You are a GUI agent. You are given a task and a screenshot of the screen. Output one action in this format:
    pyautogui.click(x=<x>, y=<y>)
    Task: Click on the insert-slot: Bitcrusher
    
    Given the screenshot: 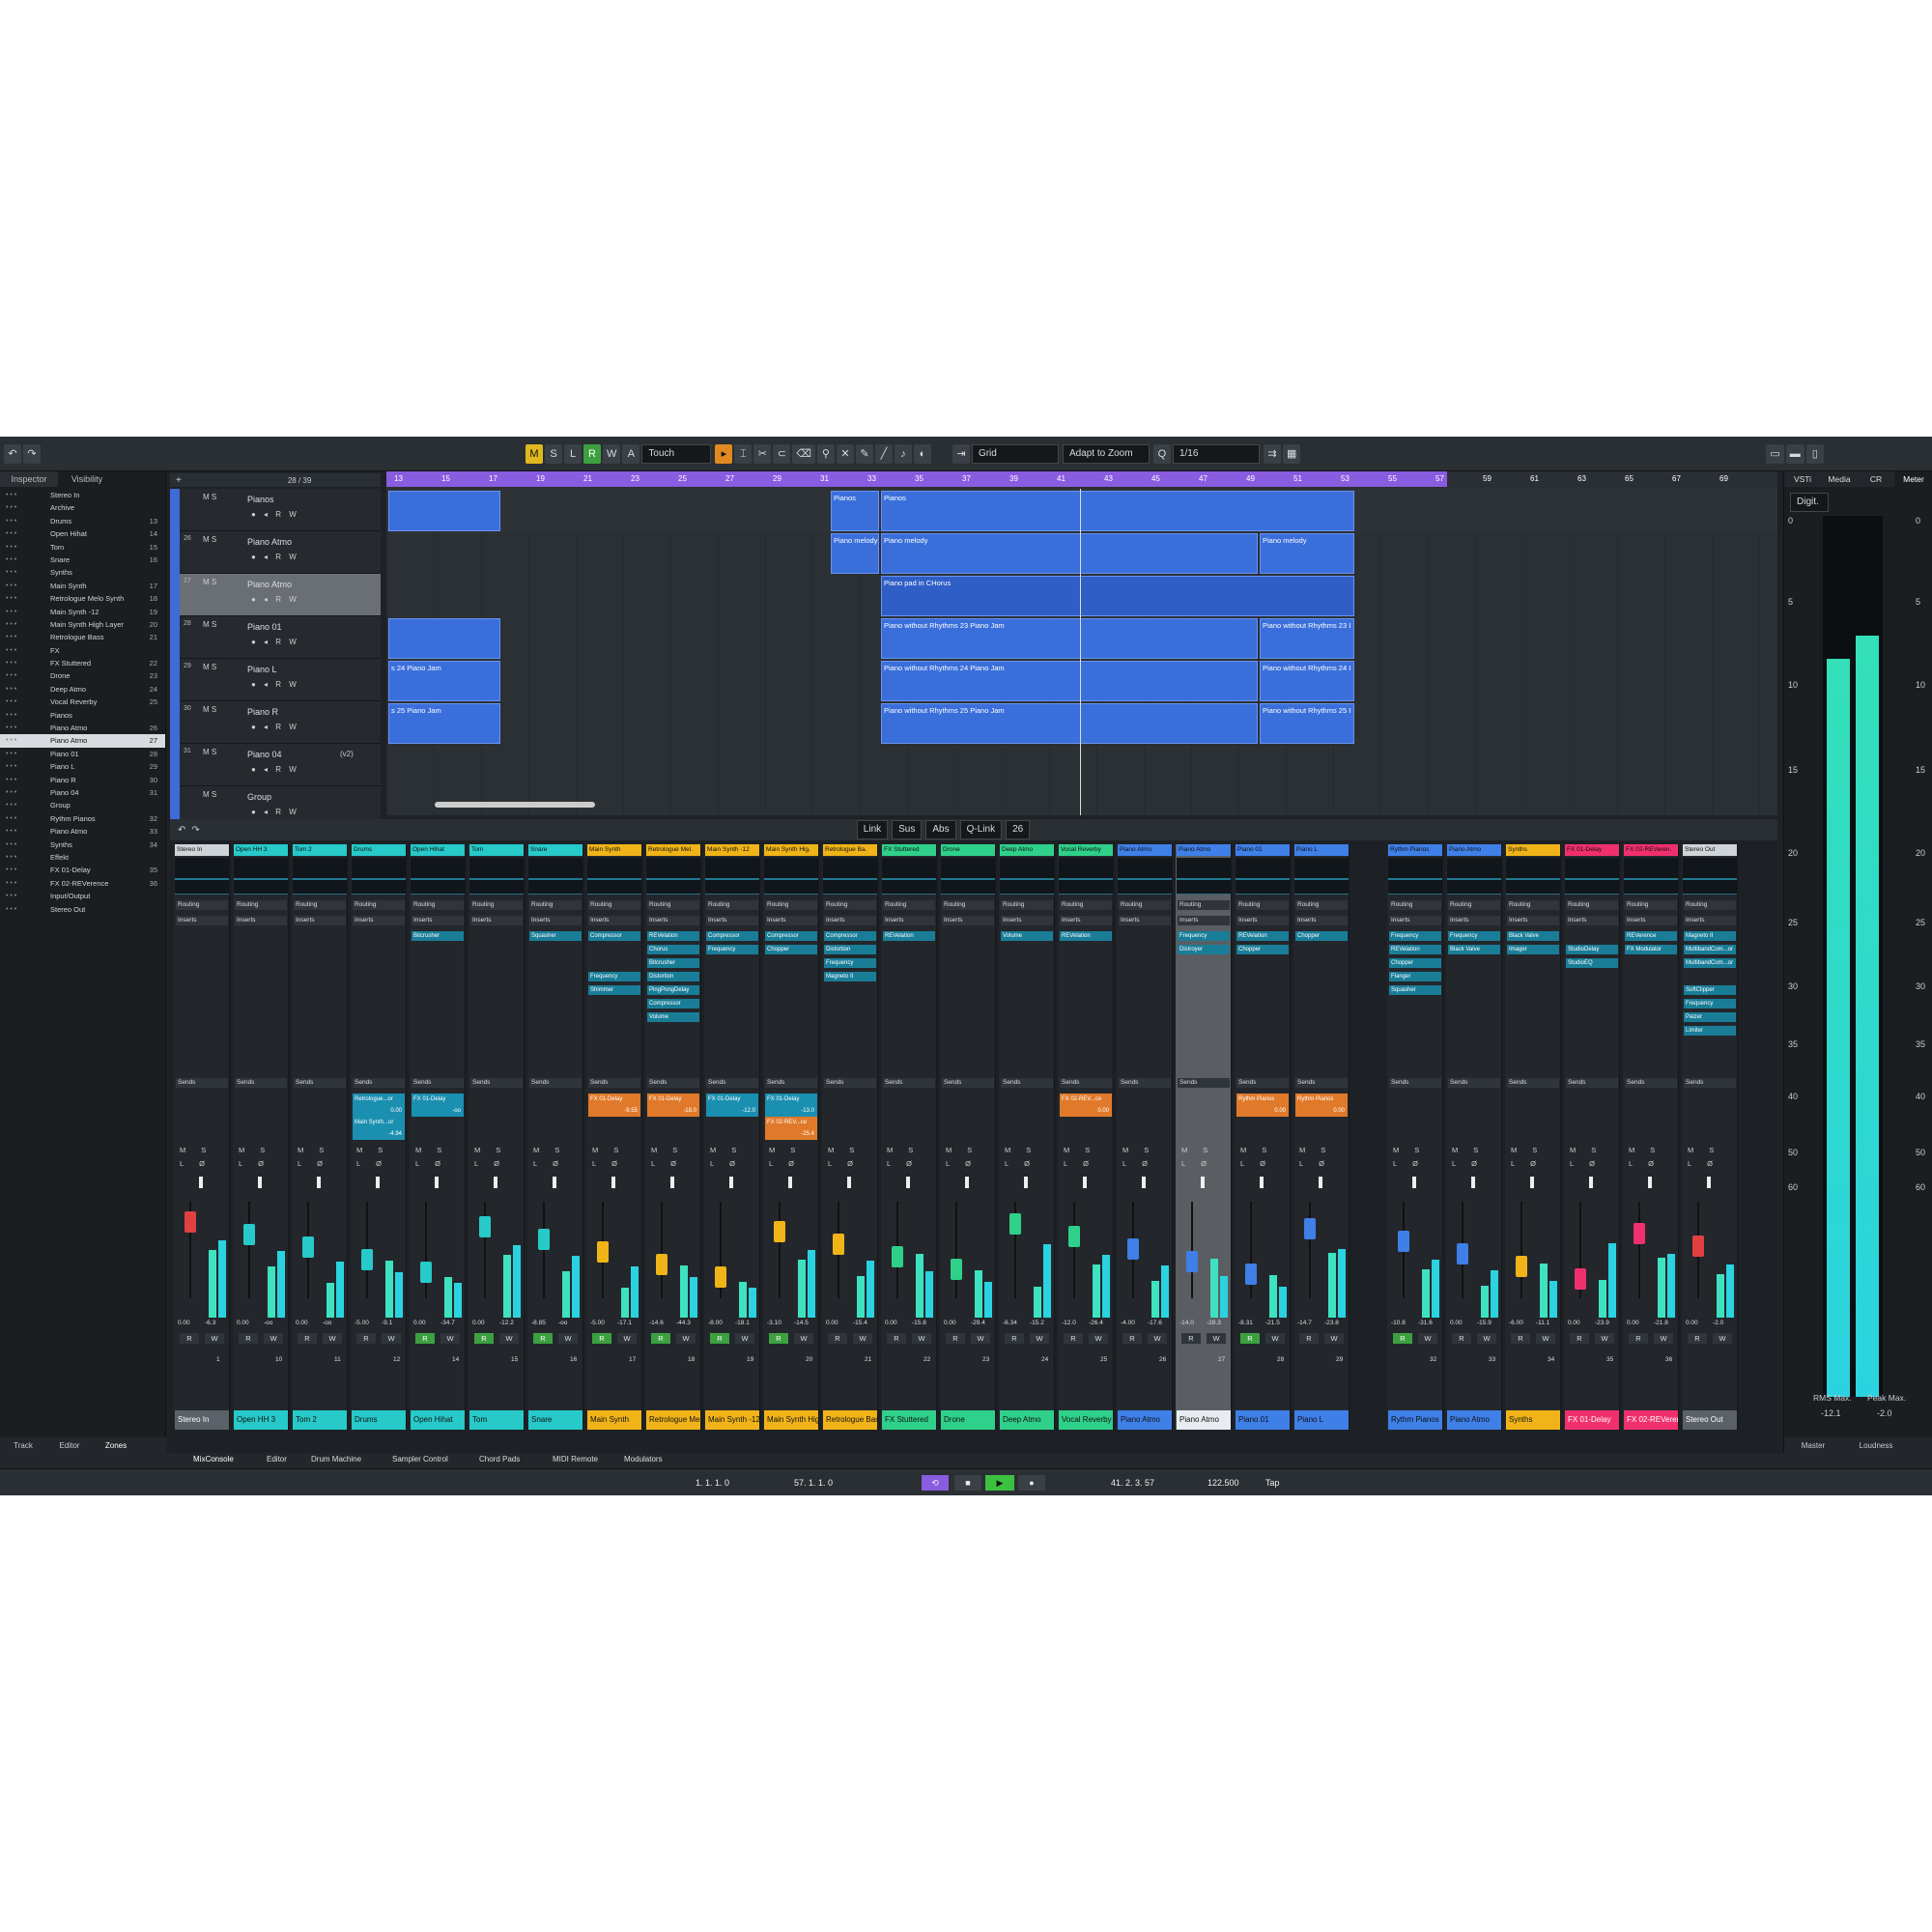 What is the action you would take?
    pyautogui.click(x=438, y=936)
    